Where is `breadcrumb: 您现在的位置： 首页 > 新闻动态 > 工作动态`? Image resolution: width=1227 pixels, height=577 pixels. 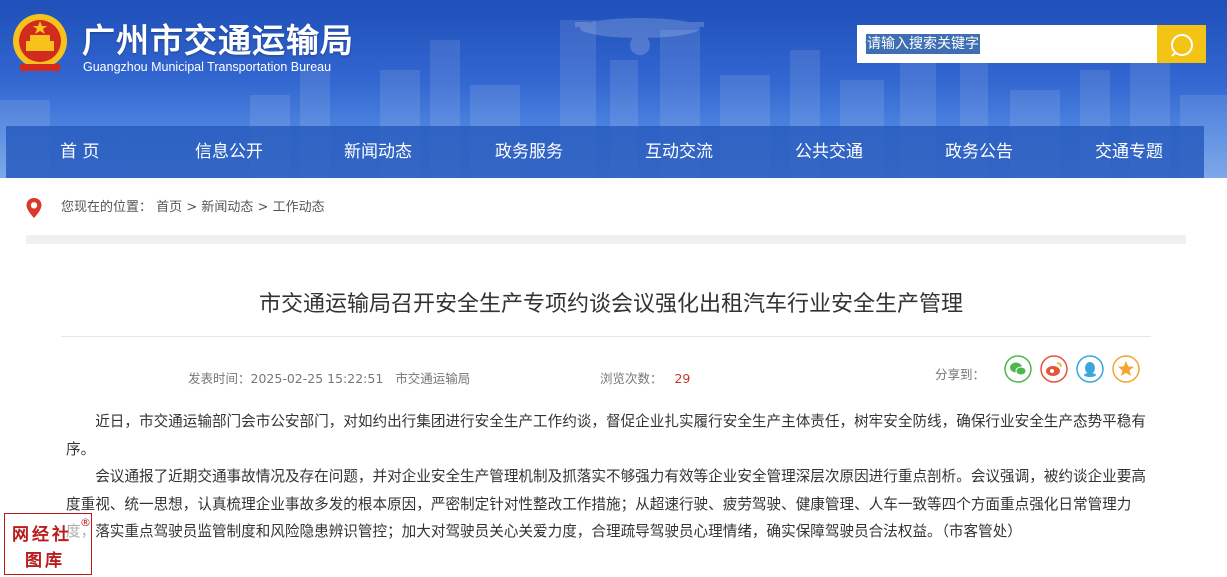 breadcrumb: 您现在的位置： 首页 > 新闻动态 > 工作动态 is located at coordinates (193, 208).